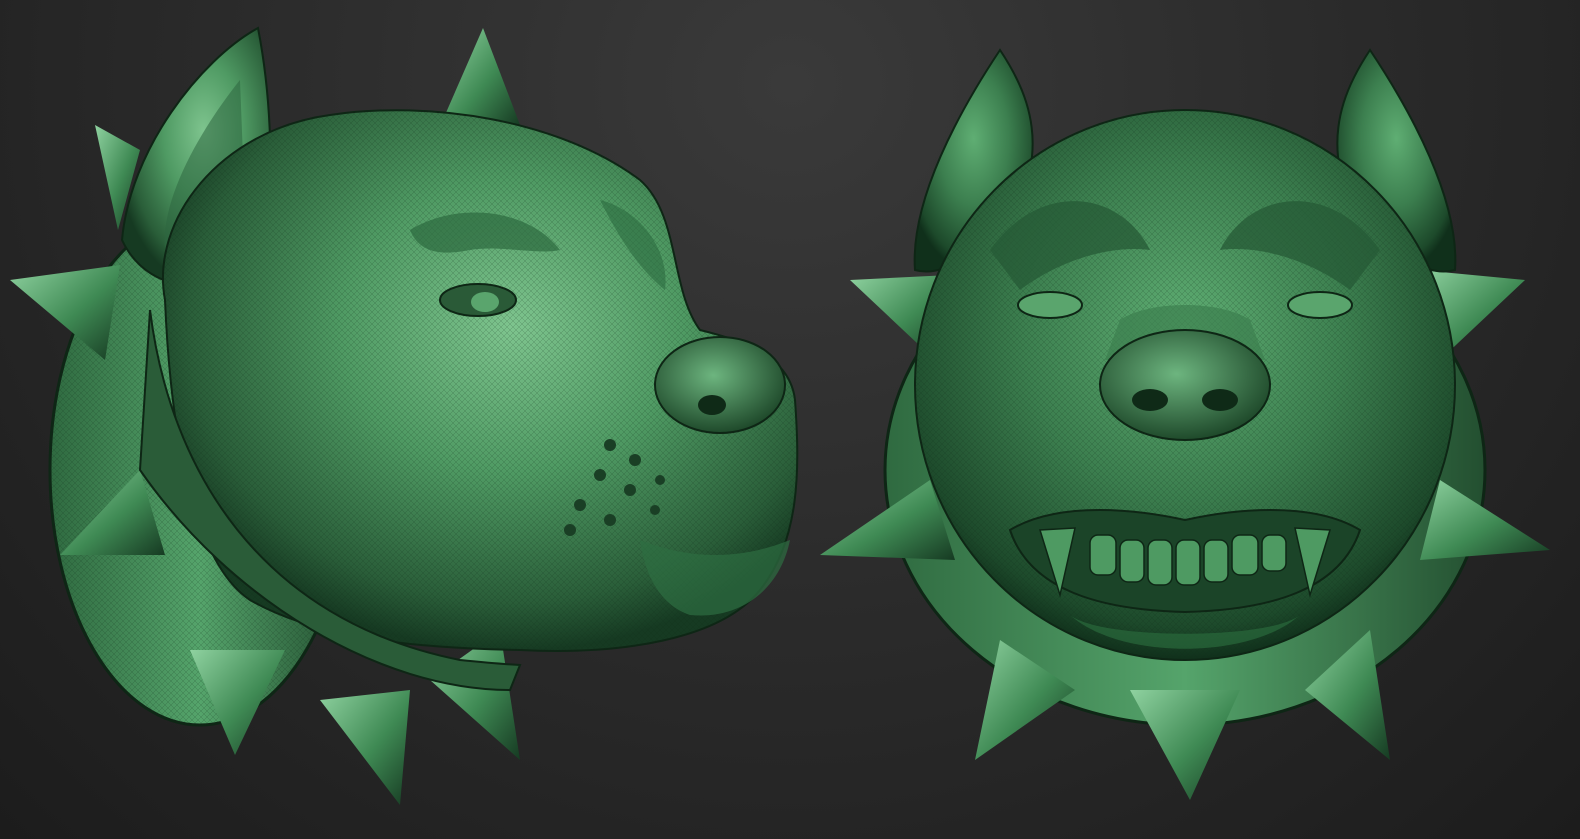  I want to click on nose-front, so click(1185, 385).